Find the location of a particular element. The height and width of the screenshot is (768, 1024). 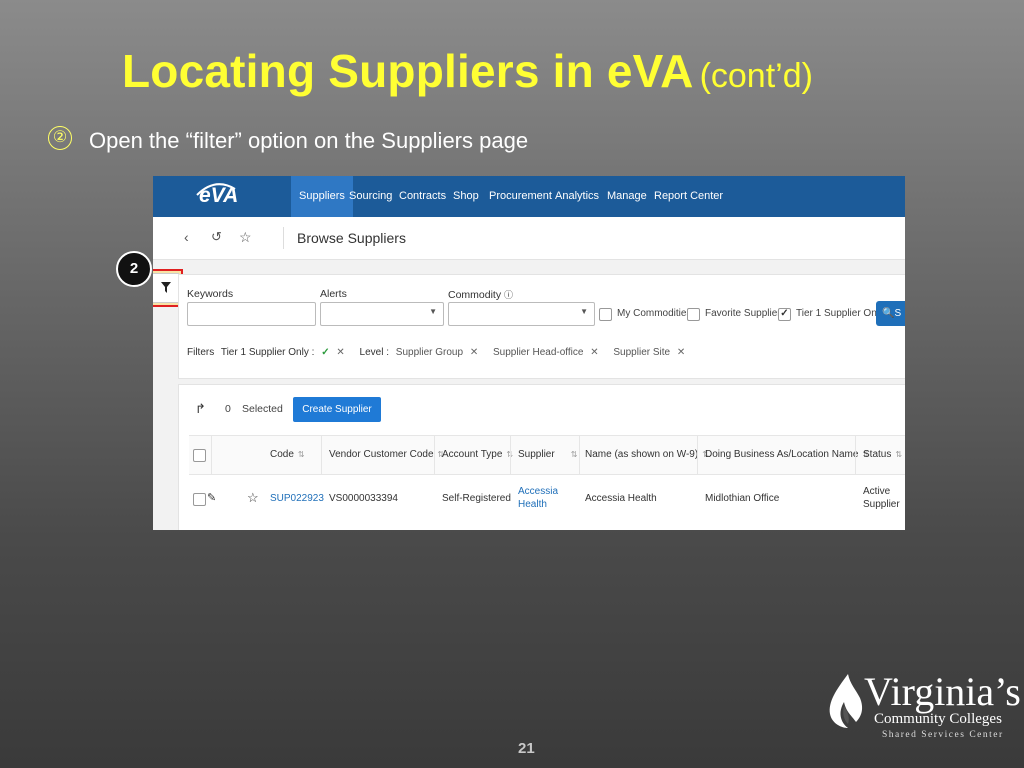

selected-label: Selected is located at coordinates (262, 409).